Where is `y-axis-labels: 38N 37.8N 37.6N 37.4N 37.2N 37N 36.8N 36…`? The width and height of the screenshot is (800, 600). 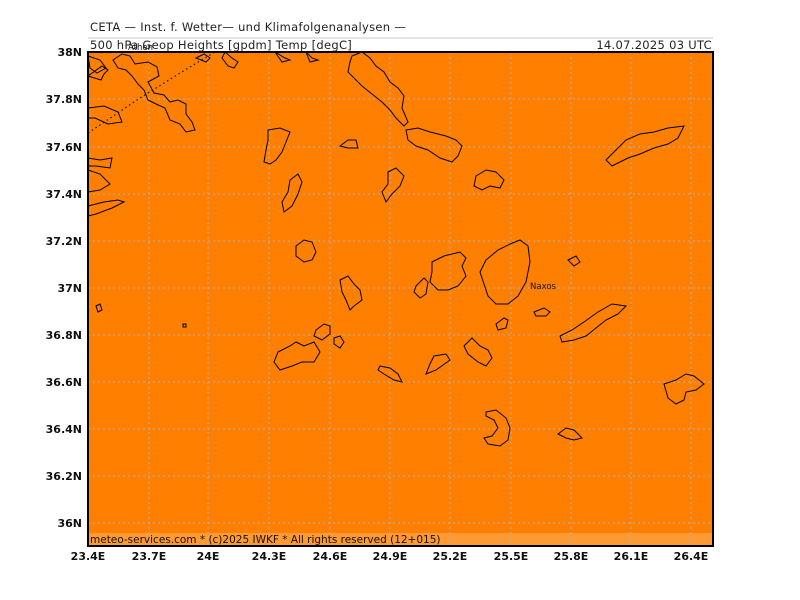
y-axis-labels: 38N 37.8N 37.6N 37.4N 37.2N 37N 36.8N 36… is located at coordinates (64, 288).